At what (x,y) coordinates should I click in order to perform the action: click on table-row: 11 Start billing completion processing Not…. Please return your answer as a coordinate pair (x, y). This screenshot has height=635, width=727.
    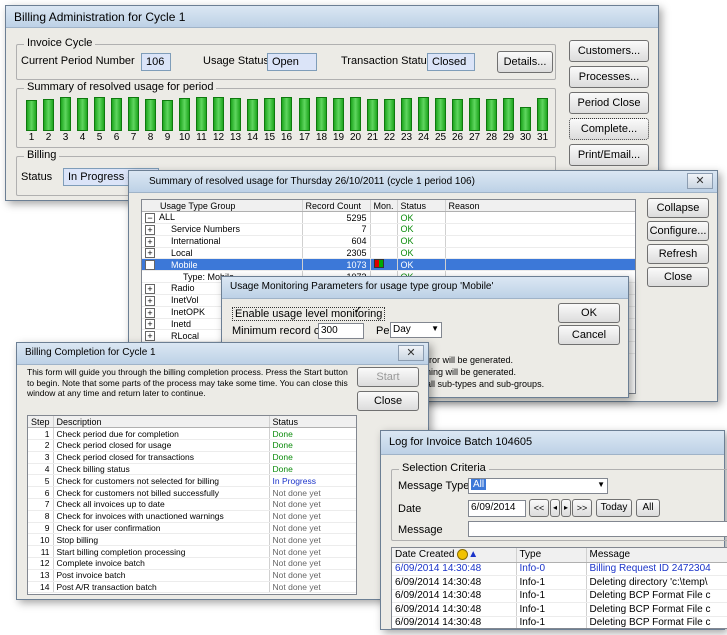
    Looking at the image, I should click on (192, 552).